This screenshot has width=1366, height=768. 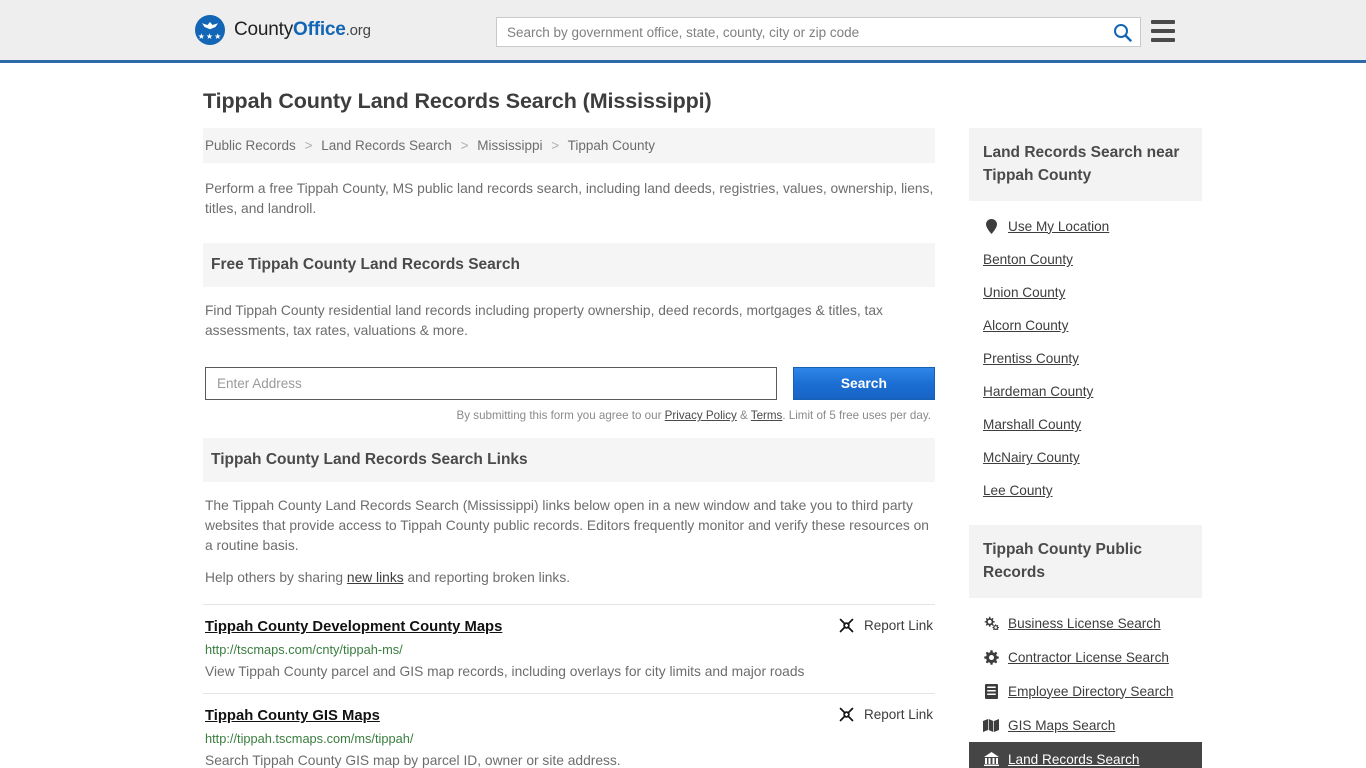 I want to click on site-logo: ★★★ CountyOffice.org, so click(x=283, y=30).